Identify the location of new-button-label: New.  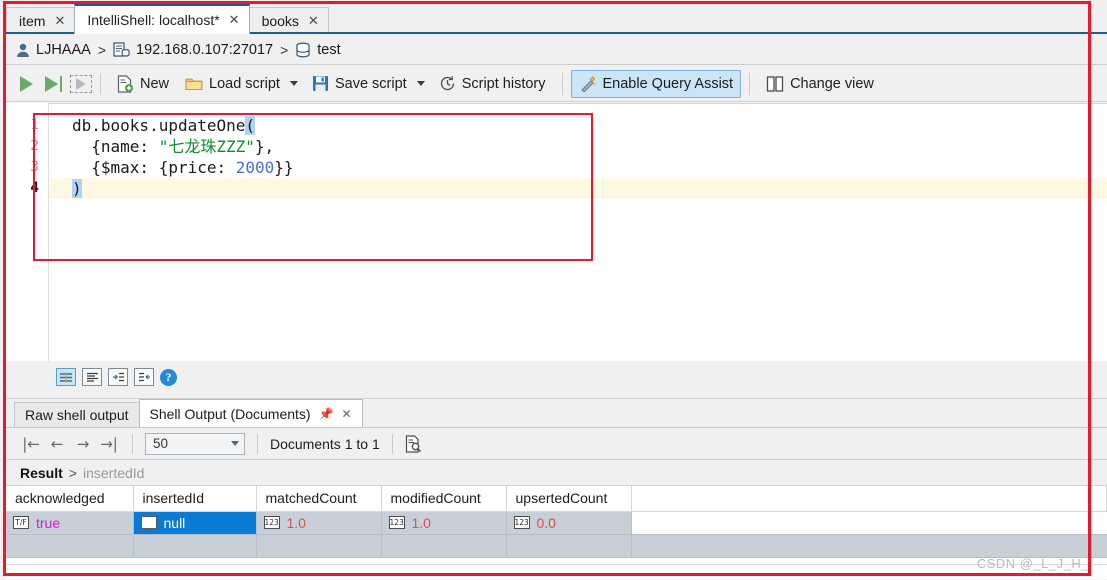
(155, 83).